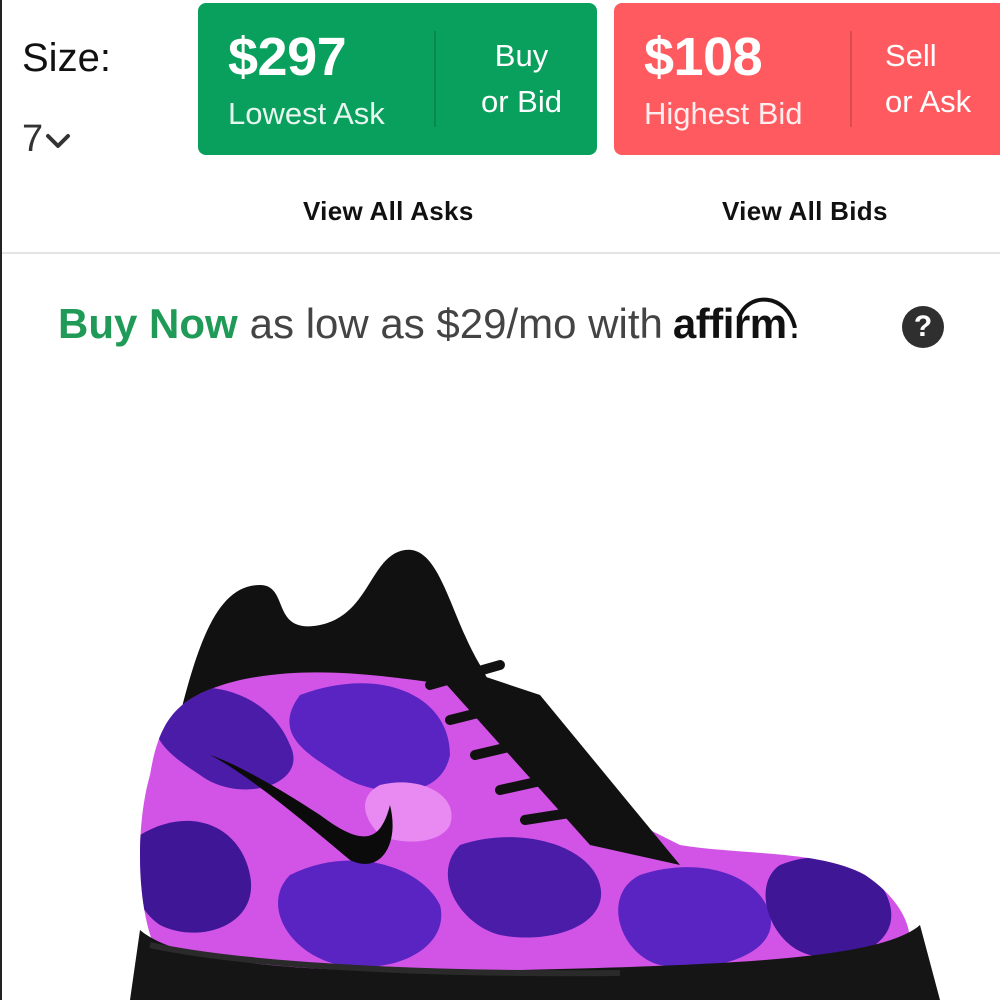  I want to click on promo-text: as low as $29/mo with, so click(456, 323).